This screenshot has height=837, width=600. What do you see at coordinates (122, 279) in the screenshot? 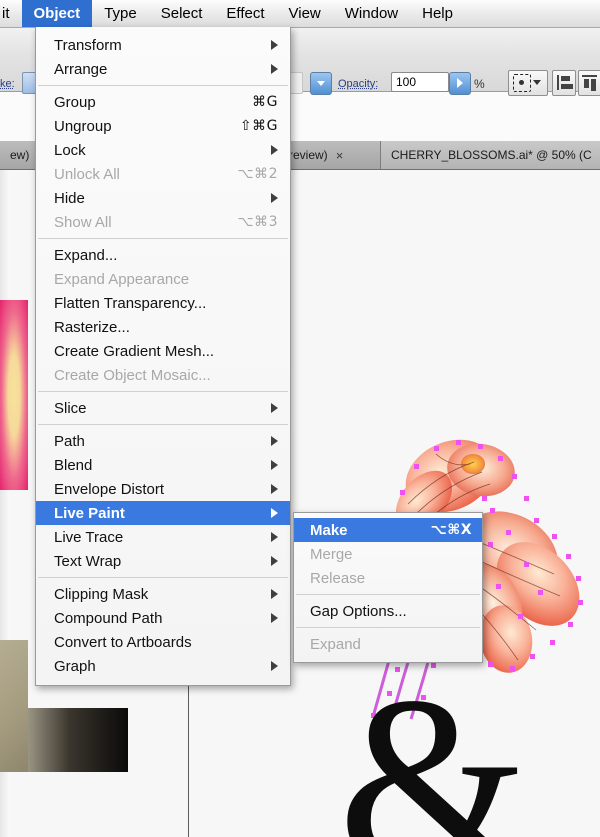
I see `menu-item-label: Expand Appearance` at bounding box center [122, 279].